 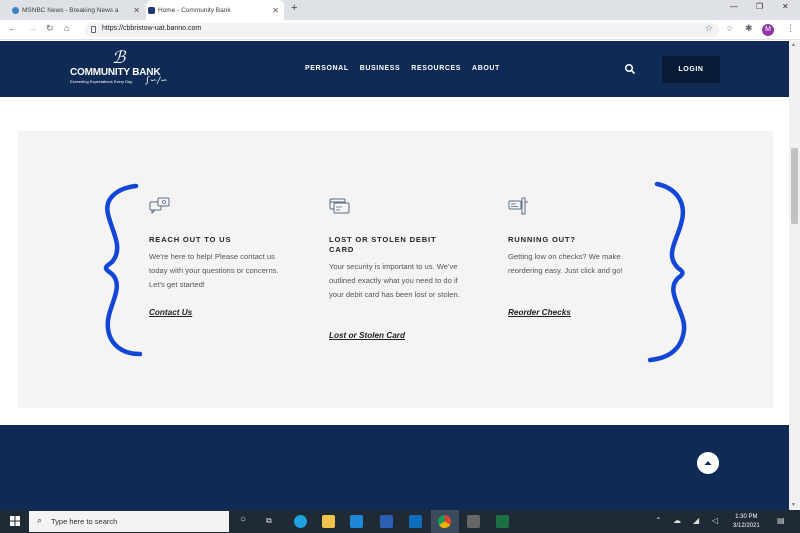 What do you see at coordinates (300, 521) in the screenshot?
I see `edge-browser-icon` at bounding box center [300, 521].